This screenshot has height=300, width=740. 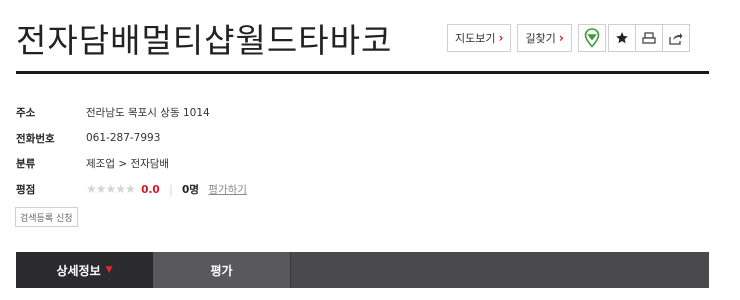 I want to click on map-view-label: 지도보기, so click(x=475, y=38).